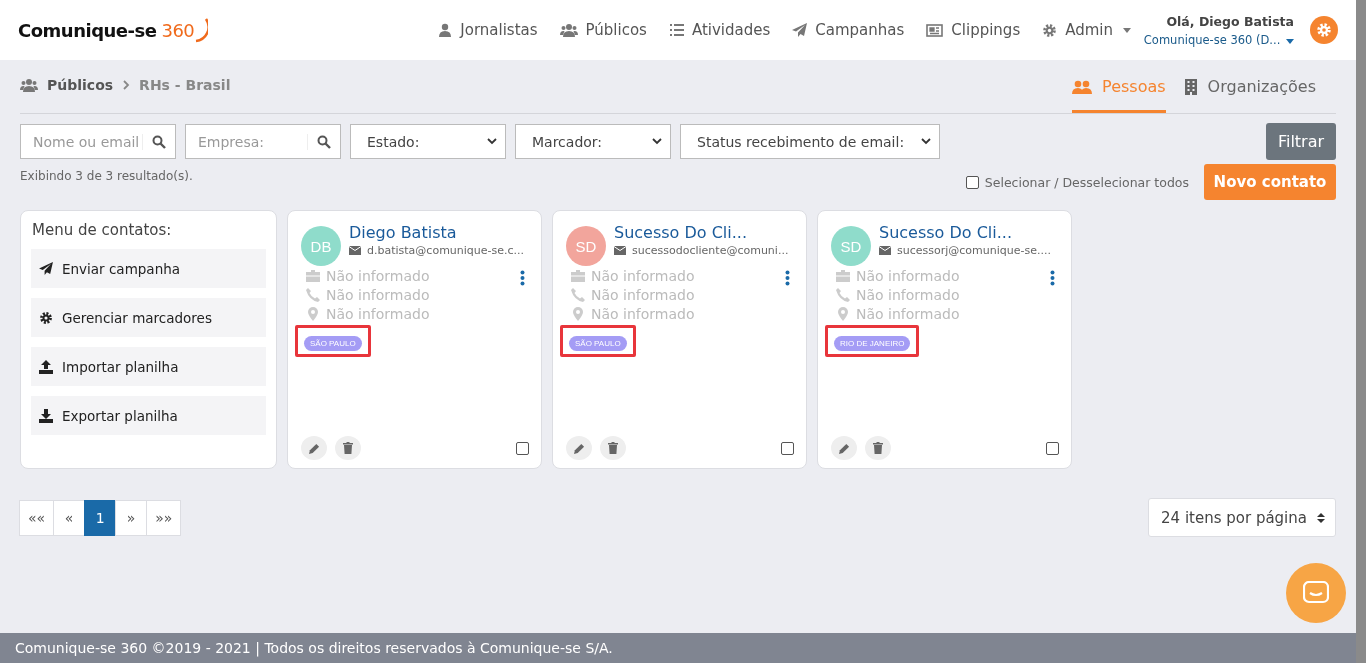 The height and width of the screenshot is (663, 1366). I want to click on download-icon, so click(46, 415).